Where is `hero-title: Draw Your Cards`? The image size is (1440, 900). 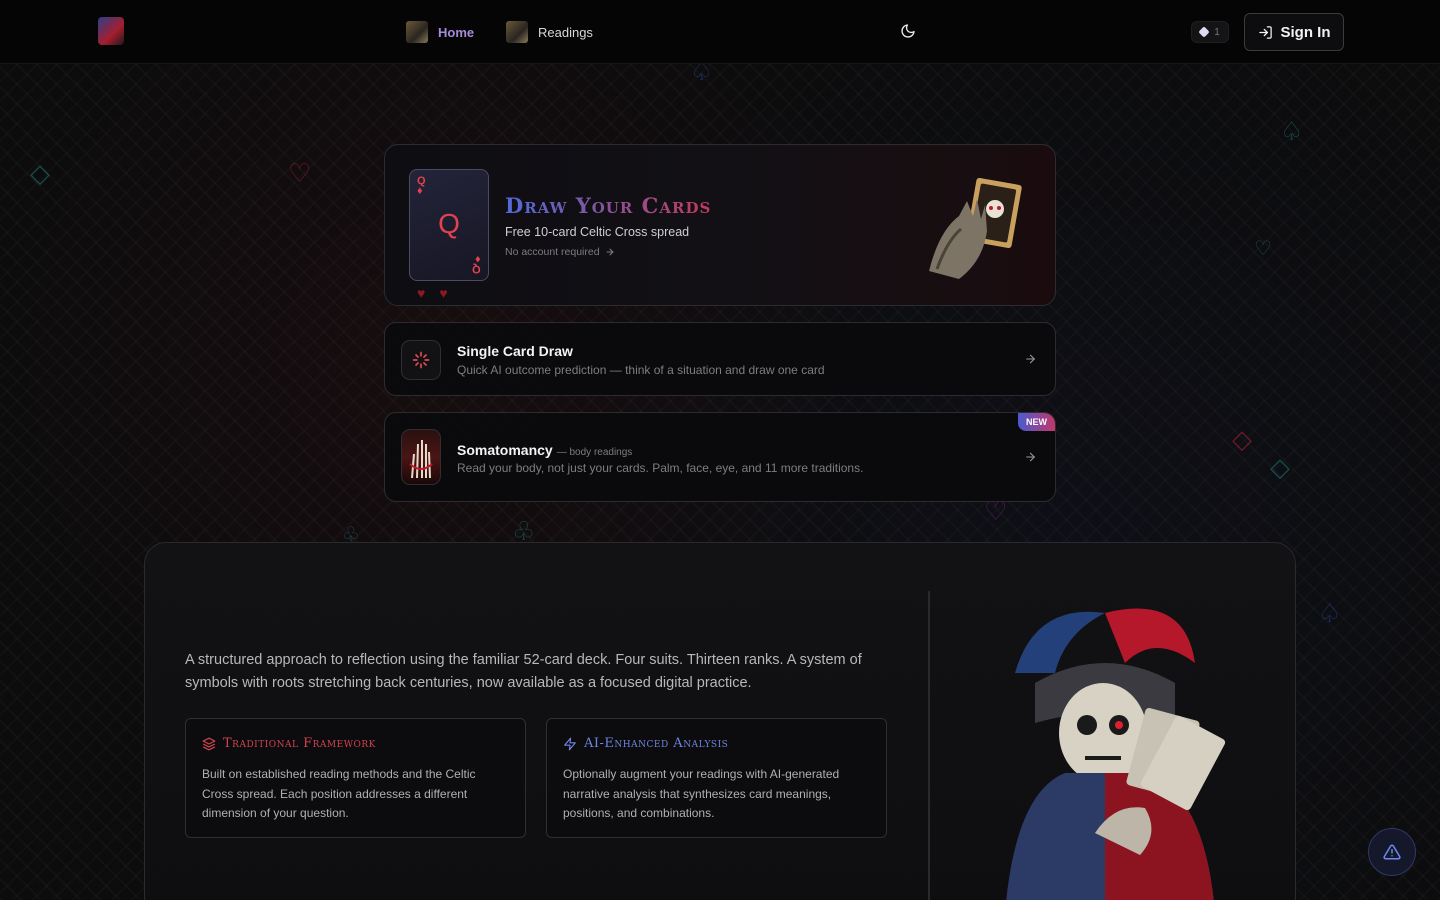 hero-title: Draw Your Cards is located at coordinates (608, 205).